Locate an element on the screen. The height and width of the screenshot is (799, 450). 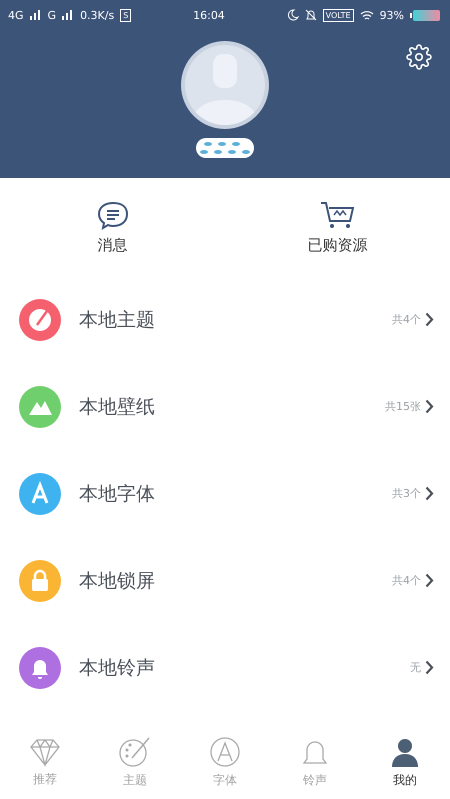
status-time: 16:04 is located at coordinates (209, 15).